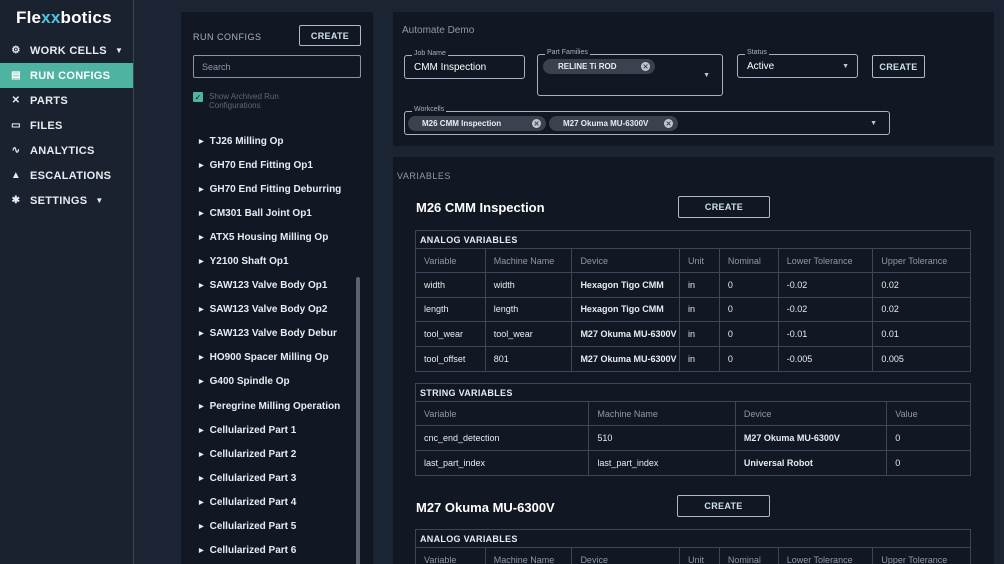 The width and height of the screenshot is (1004, 564). I want to click on column-header: Value, so click(928, 413).